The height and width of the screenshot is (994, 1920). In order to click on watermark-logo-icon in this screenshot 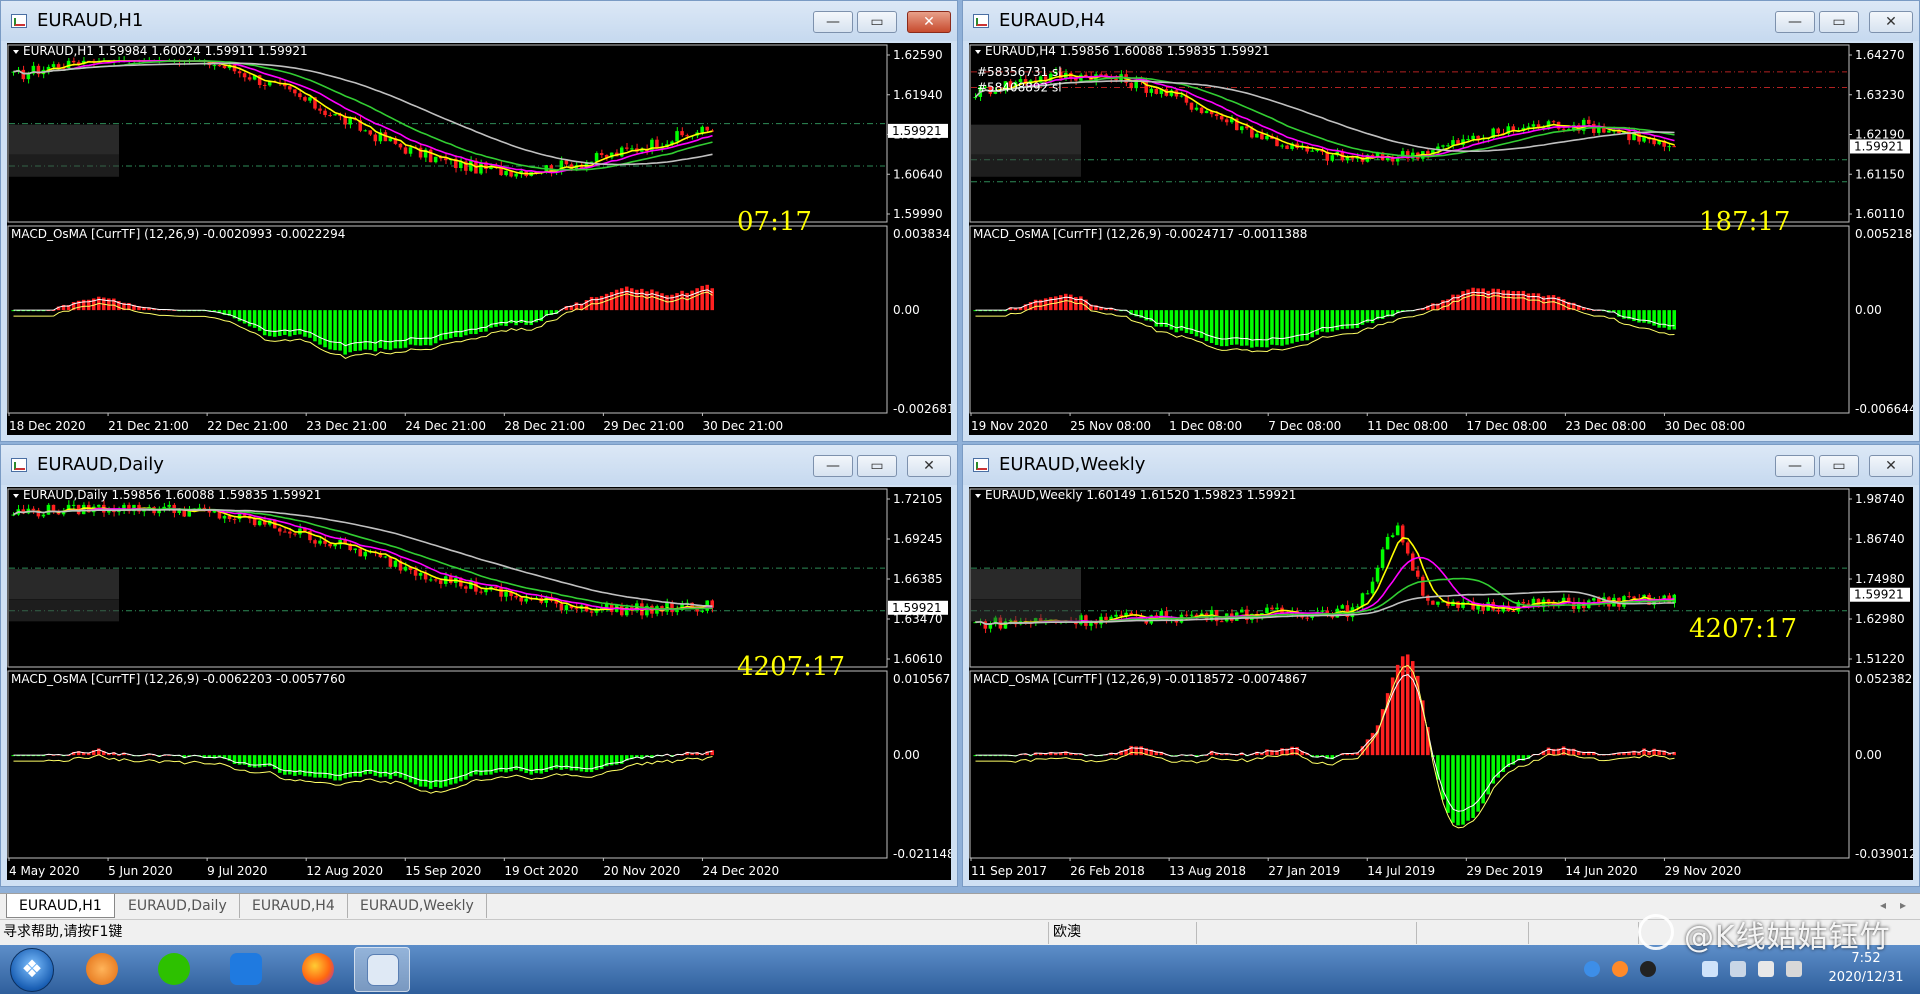, I will do `click(1656, 932)`.